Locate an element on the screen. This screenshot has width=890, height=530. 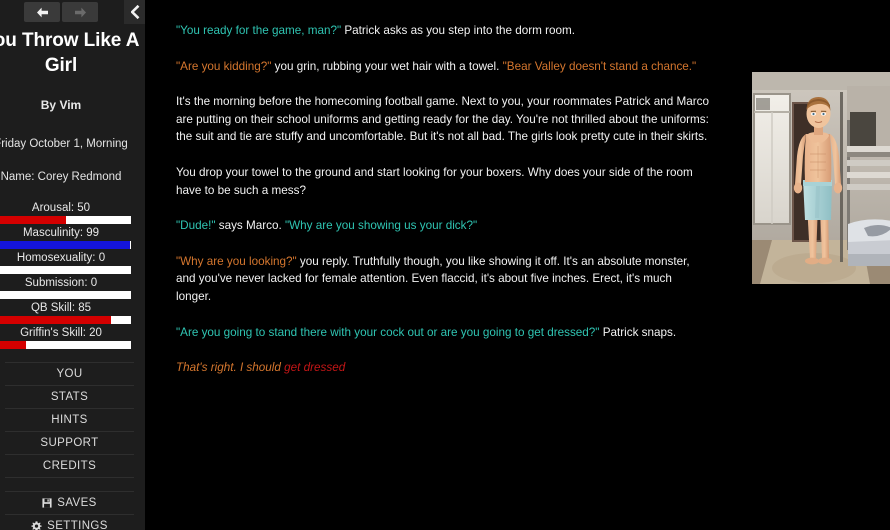
npc-dialogue: "Dude!" is located at coordinates (196, 226).